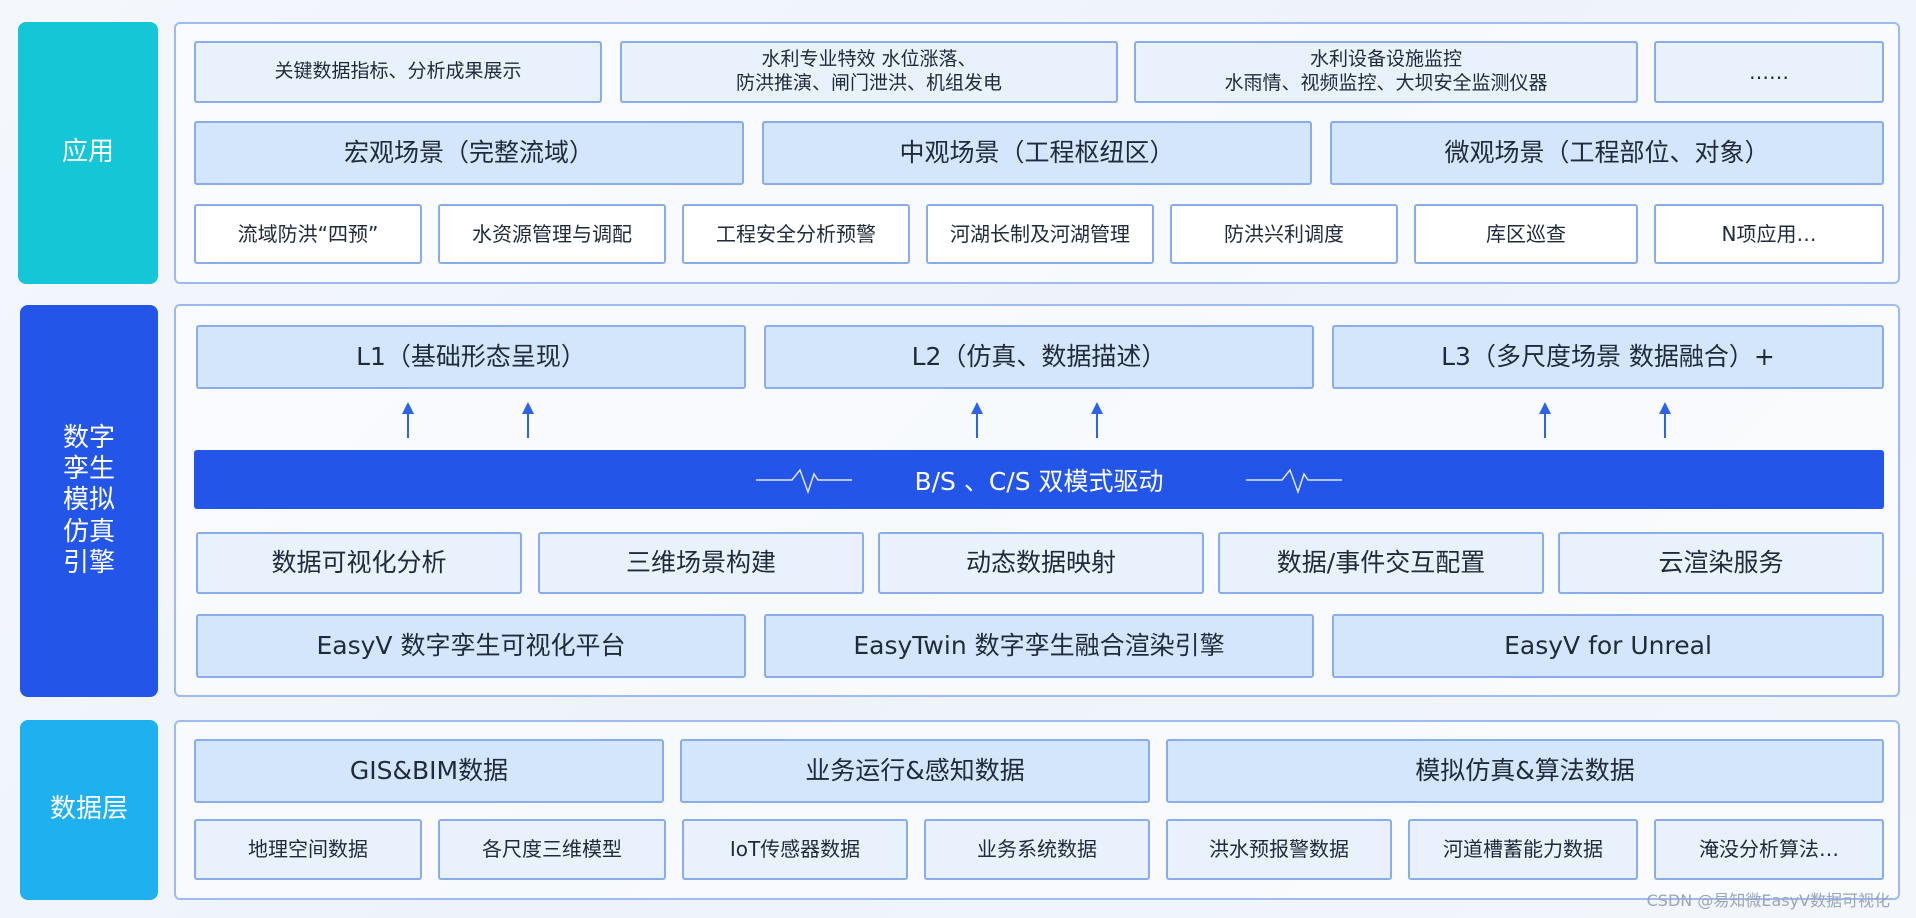 The height and width of the screenshot is (918, 1916). I want to click on data-item-flood-forecast: 洪水预报警数据, so click(1279, 849).